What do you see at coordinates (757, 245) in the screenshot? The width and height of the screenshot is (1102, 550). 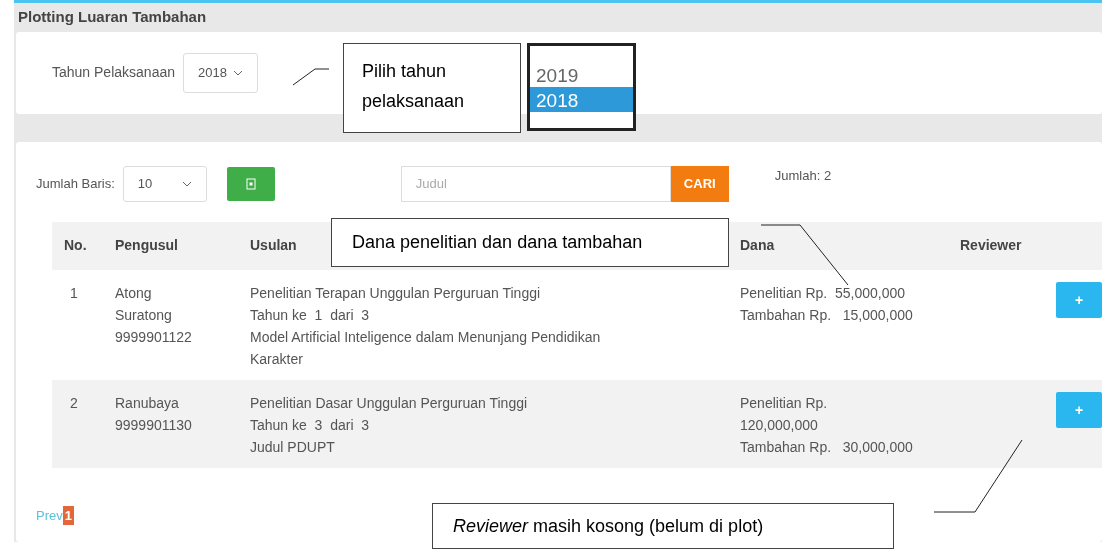 I see `column-header: Dana` at bounding box center [757, 245].